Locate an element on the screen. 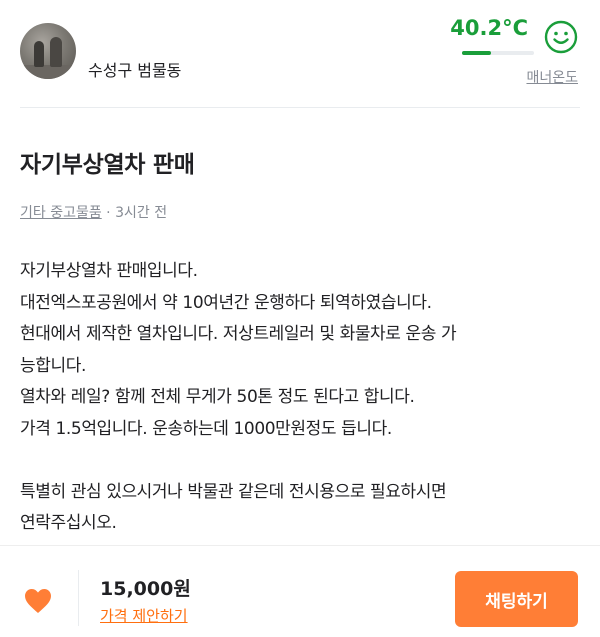 The width and height of the screenshot is (600, 637). manner-temperature-bar-fill is located at coordinates (476, 53).